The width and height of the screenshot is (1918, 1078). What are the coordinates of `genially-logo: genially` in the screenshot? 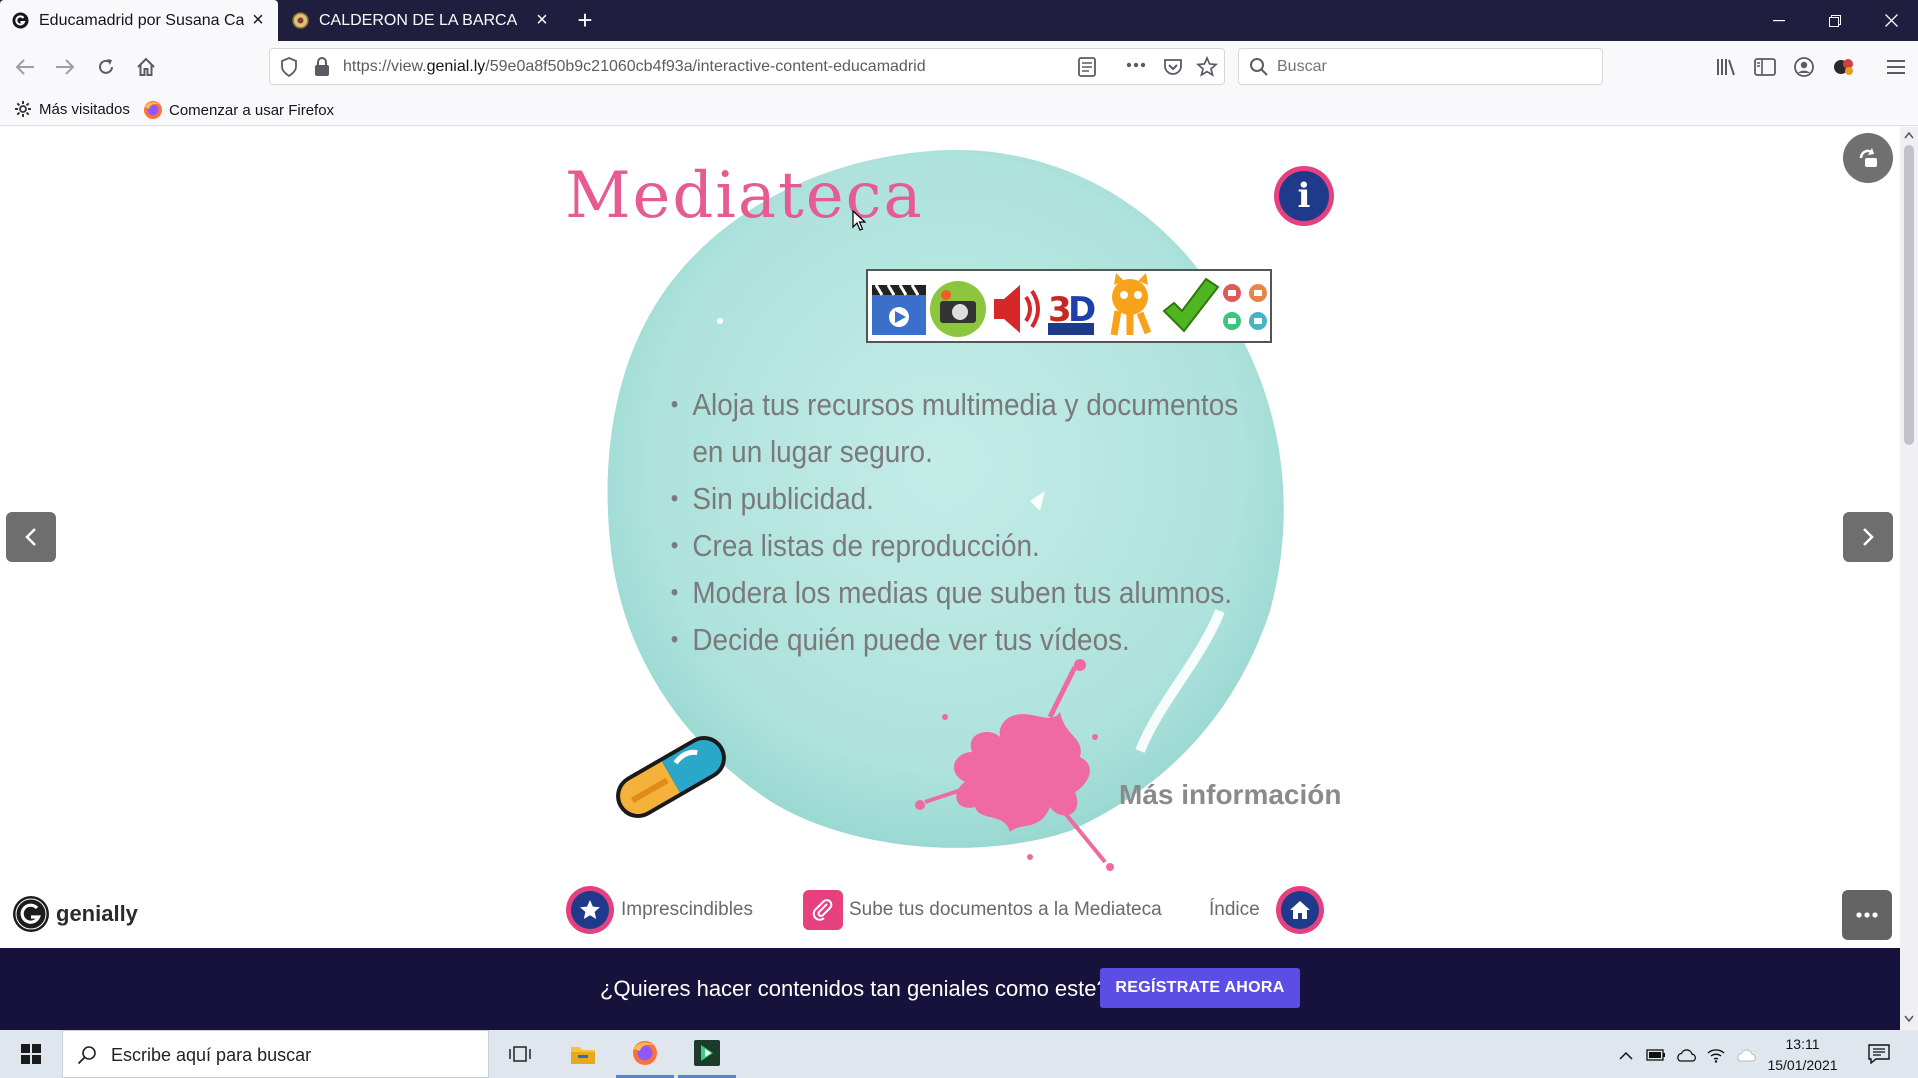 It's located at (75, 914).